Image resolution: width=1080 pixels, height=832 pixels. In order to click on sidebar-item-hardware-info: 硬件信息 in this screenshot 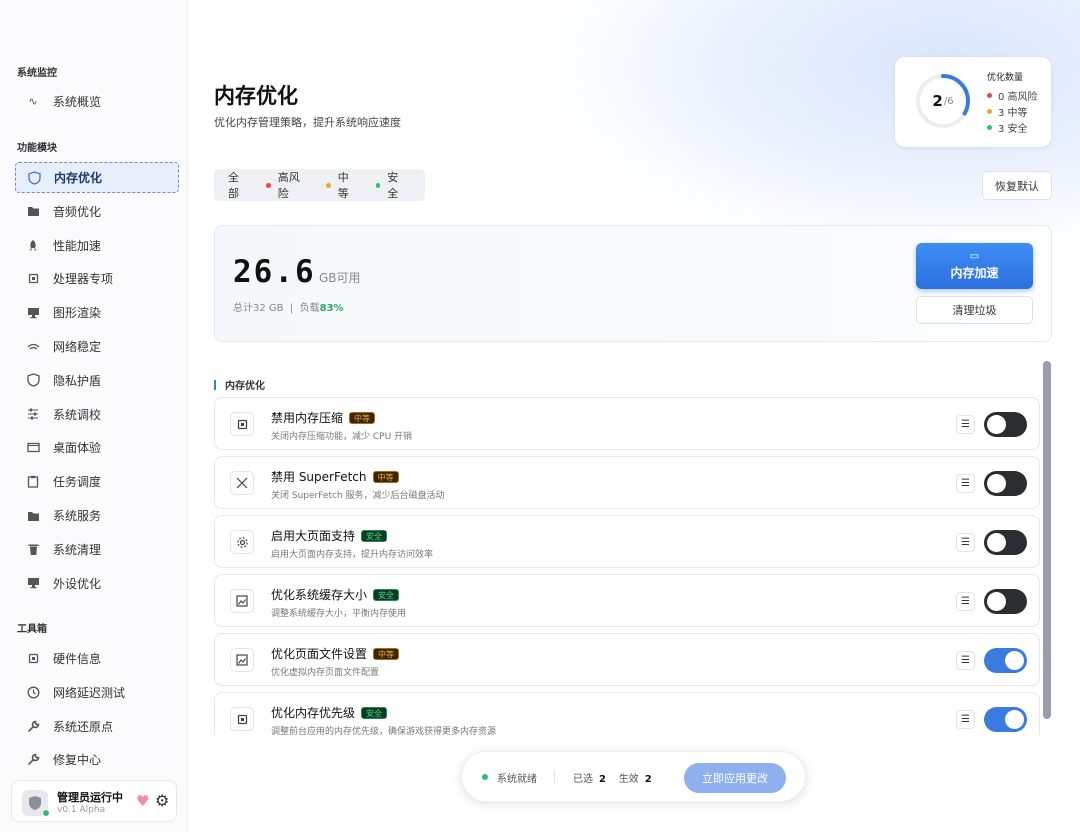, I will do `click(97, 658)`.